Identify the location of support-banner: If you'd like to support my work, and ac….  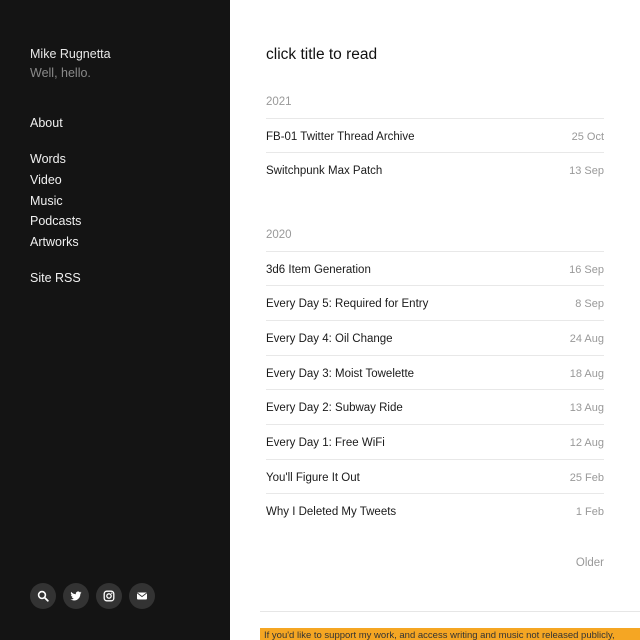
(450, 634).